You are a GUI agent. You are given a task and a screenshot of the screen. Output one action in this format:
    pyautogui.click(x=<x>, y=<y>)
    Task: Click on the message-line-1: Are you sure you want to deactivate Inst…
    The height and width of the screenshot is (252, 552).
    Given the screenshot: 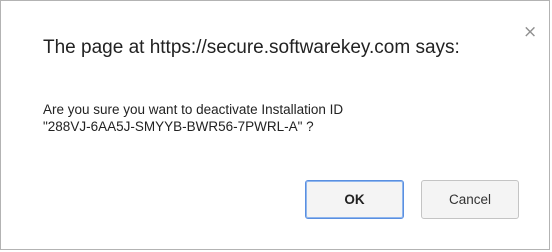 What is the action you would take?
    pyautogui.click(x=193, y=109)
    